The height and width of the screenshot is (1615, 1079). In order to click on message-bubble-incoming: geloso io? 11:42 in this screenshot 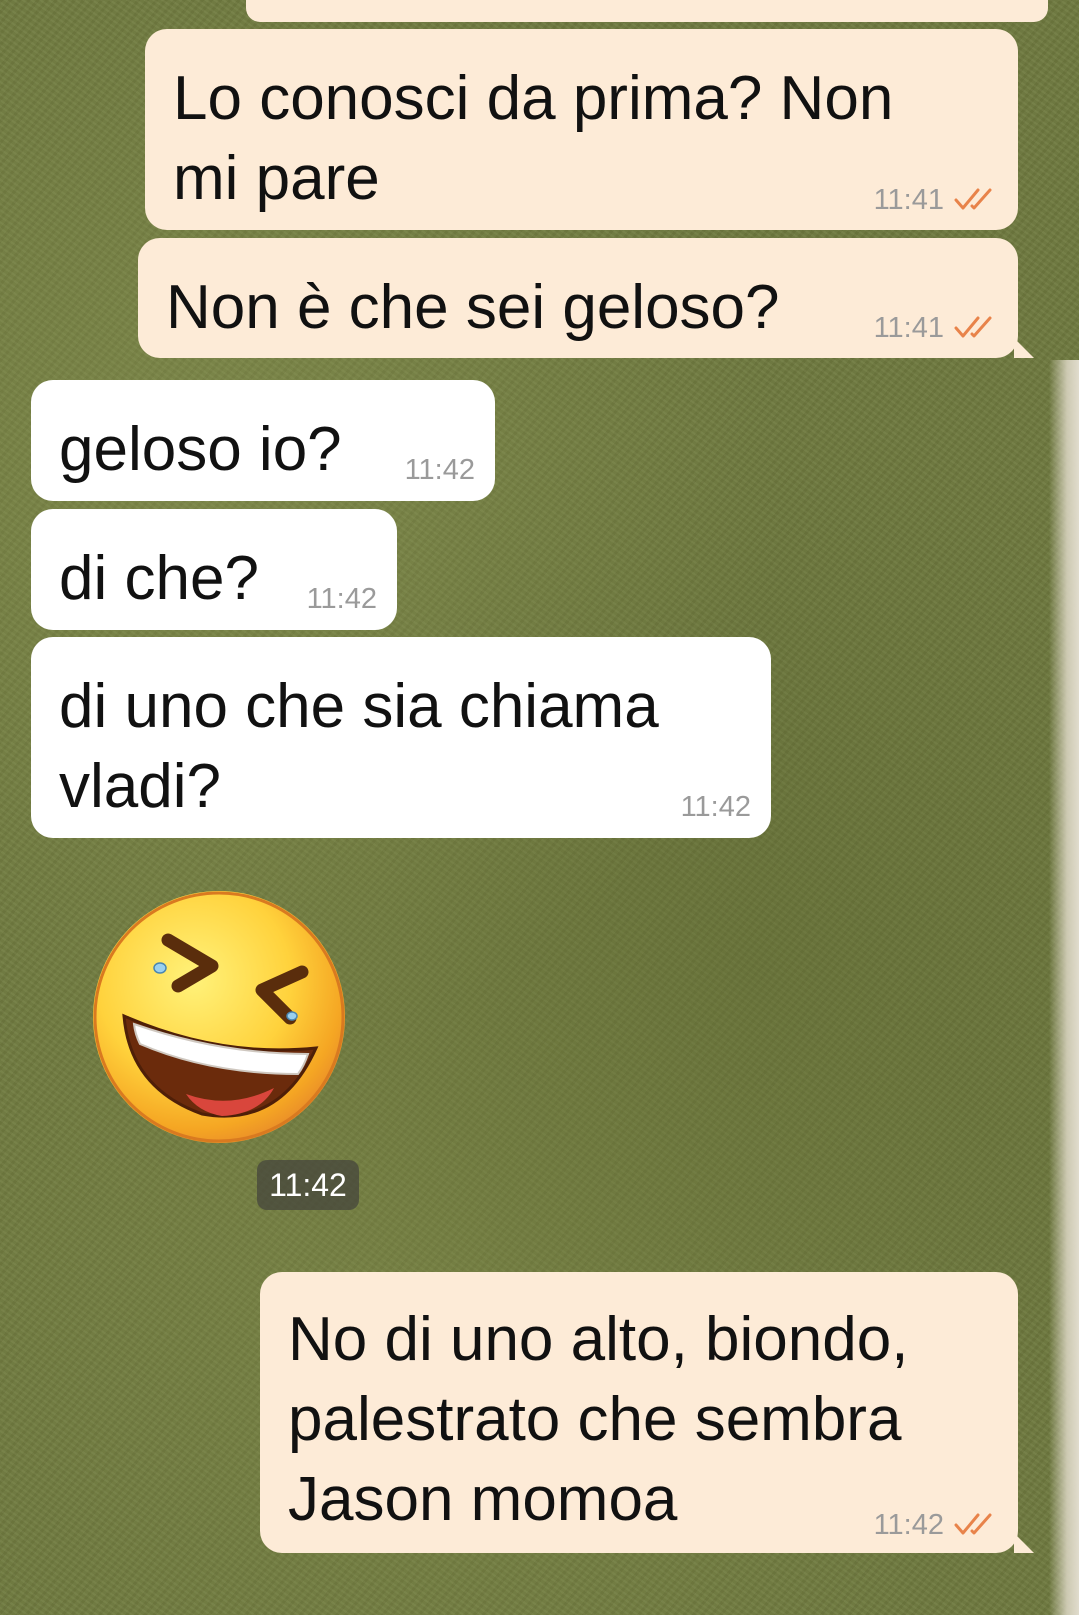, I will do `click(263, 440)`.